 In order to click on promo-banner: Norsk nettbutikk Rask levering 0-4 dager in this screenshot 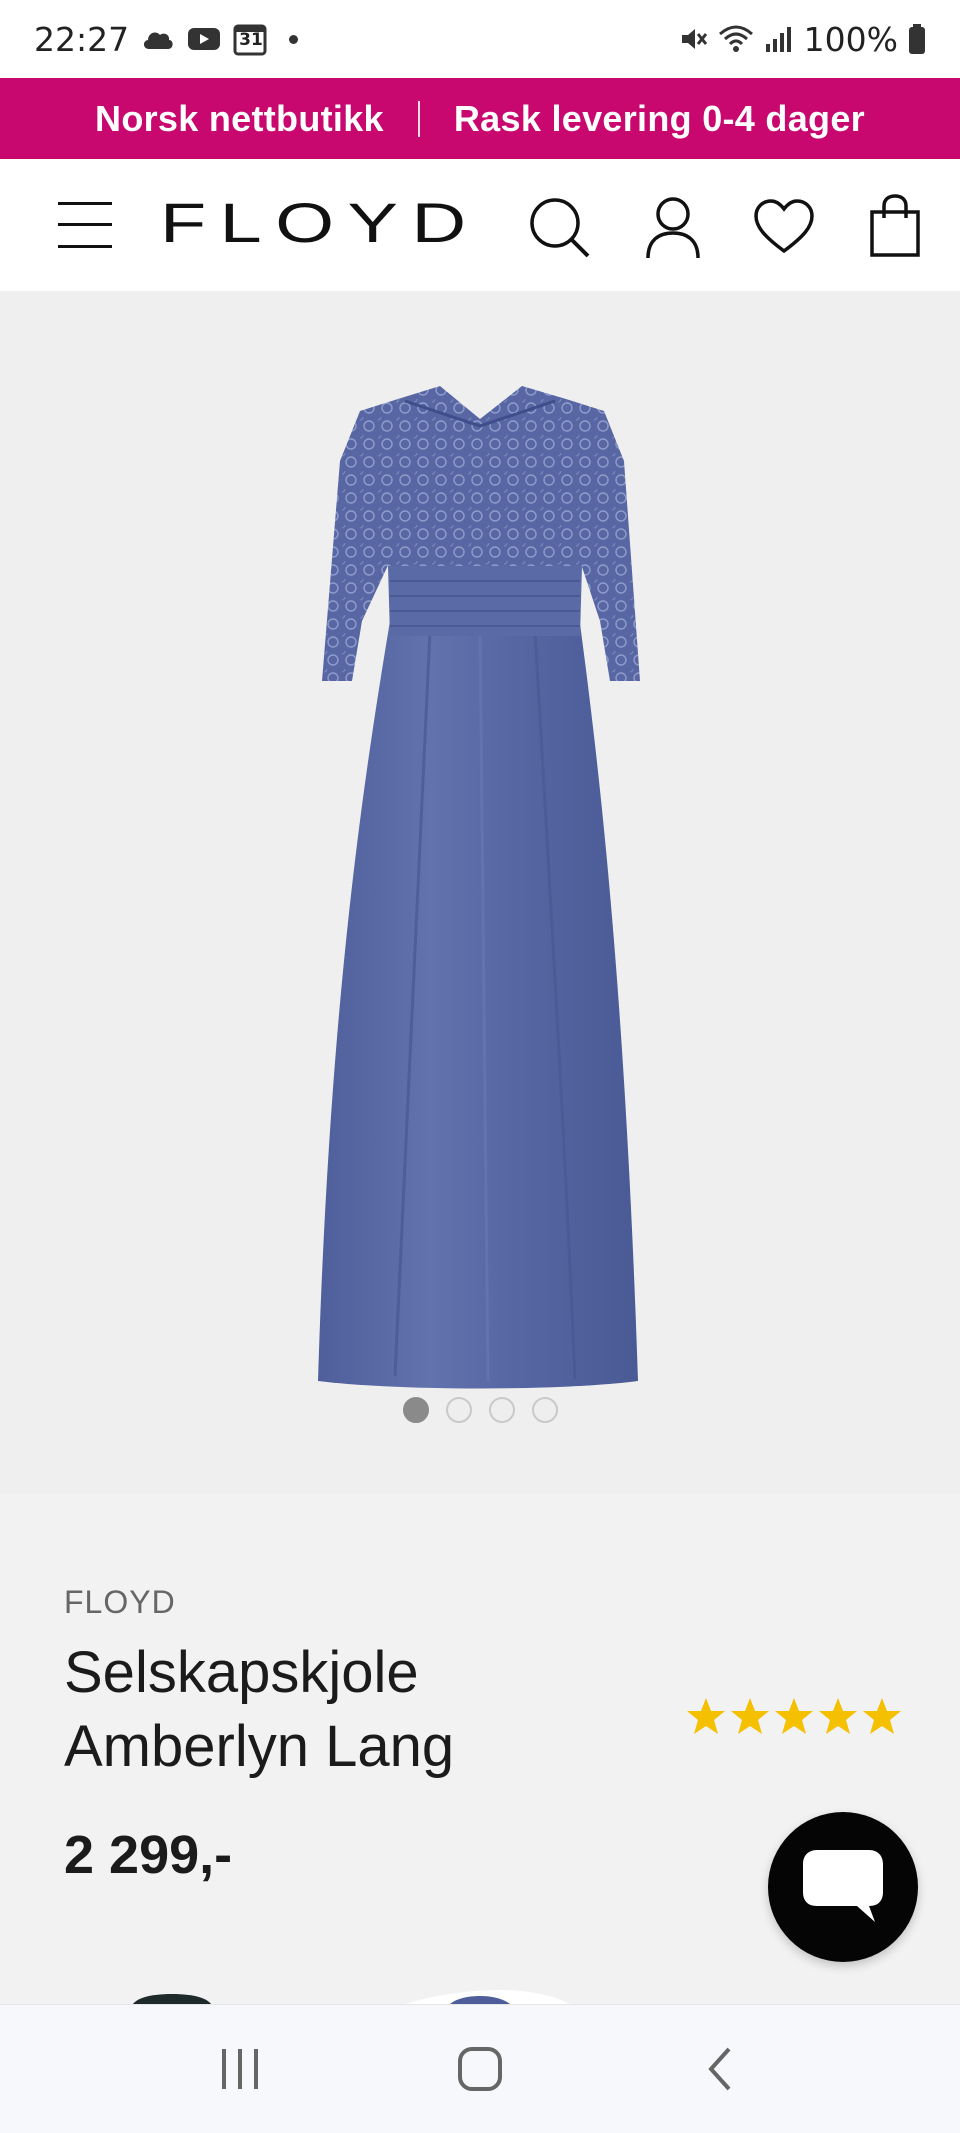, I will do `click(480, 118)`.